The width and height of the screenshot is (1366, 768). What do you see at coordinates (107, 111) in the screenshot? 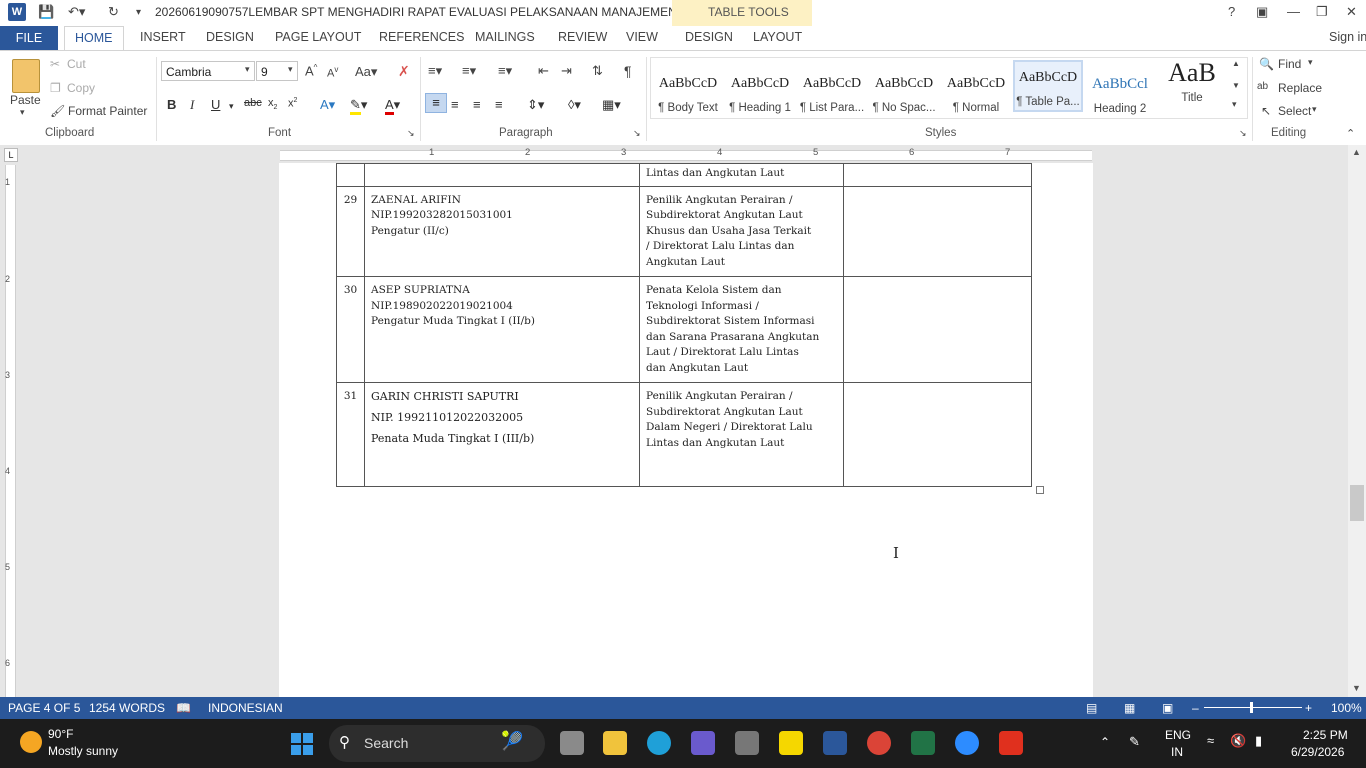
I see `format-painter-button: Format Painter` at bounding box center [107, 111].